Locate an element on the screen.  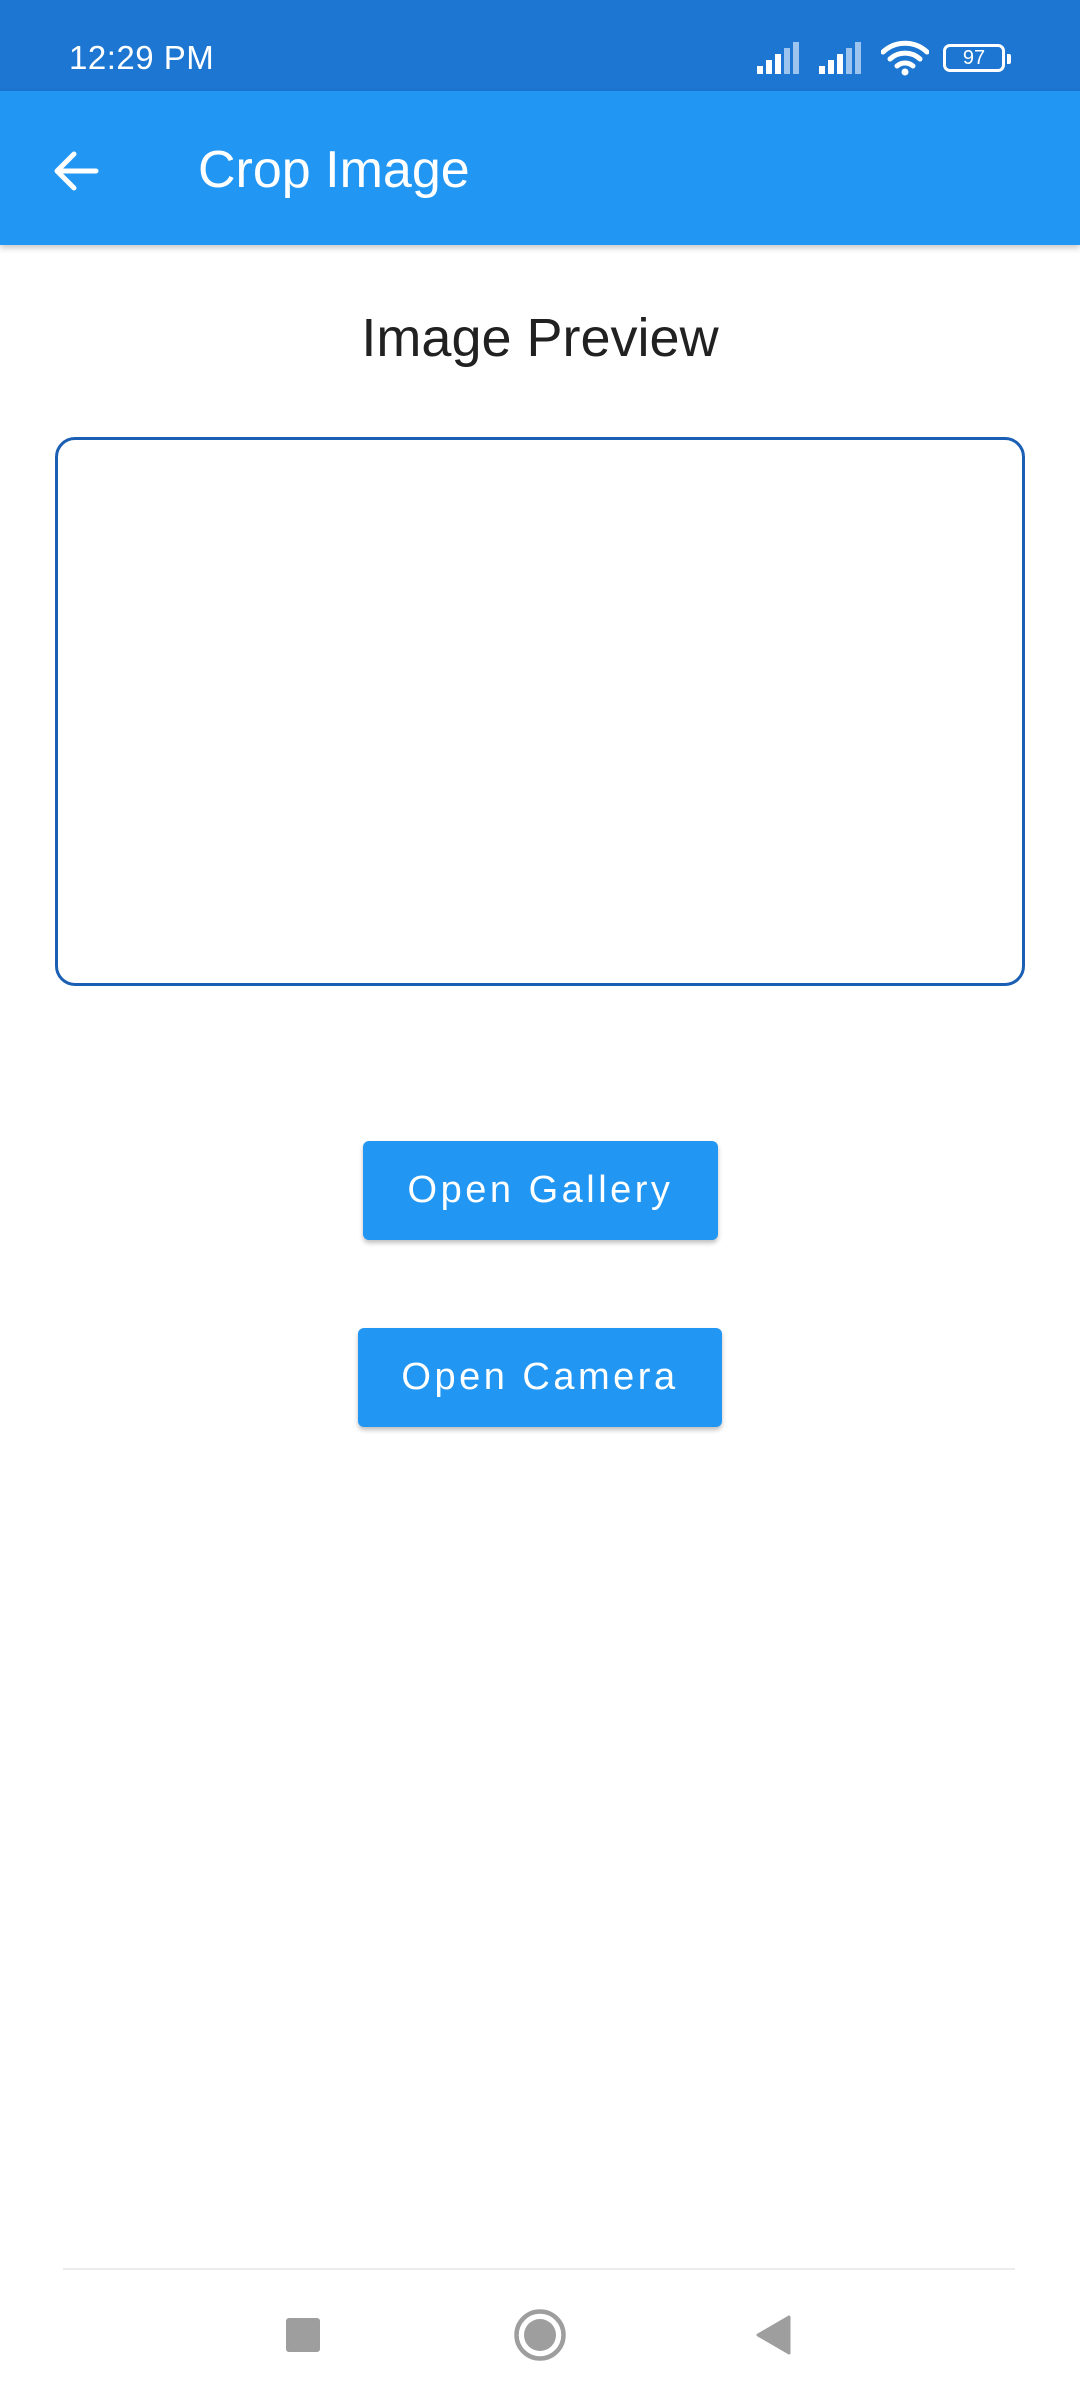
status-bar: 12:29 PM 97 is located at coordinates (540, 45).